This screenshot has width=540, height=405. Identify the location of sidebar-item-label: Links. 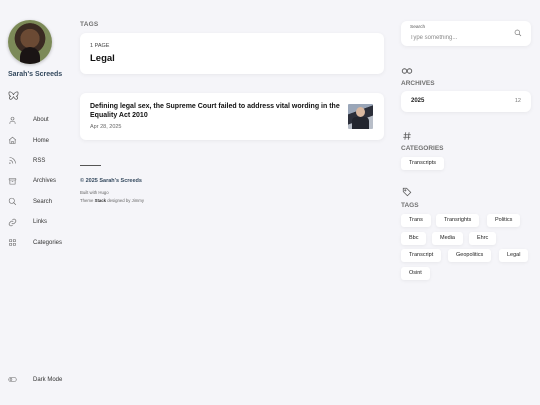
(40, 222).